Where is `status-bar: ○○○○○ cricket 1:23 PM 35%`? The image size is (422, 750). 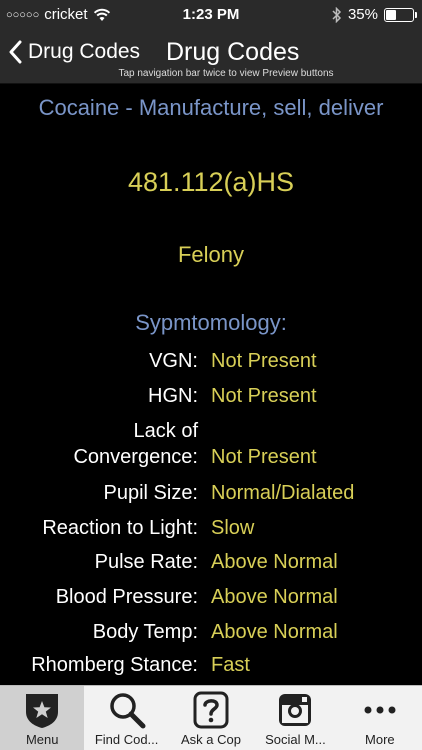 status-bar: ○○○○○ cricket 1:23 PM 35% is located at coordinates (211, 15).